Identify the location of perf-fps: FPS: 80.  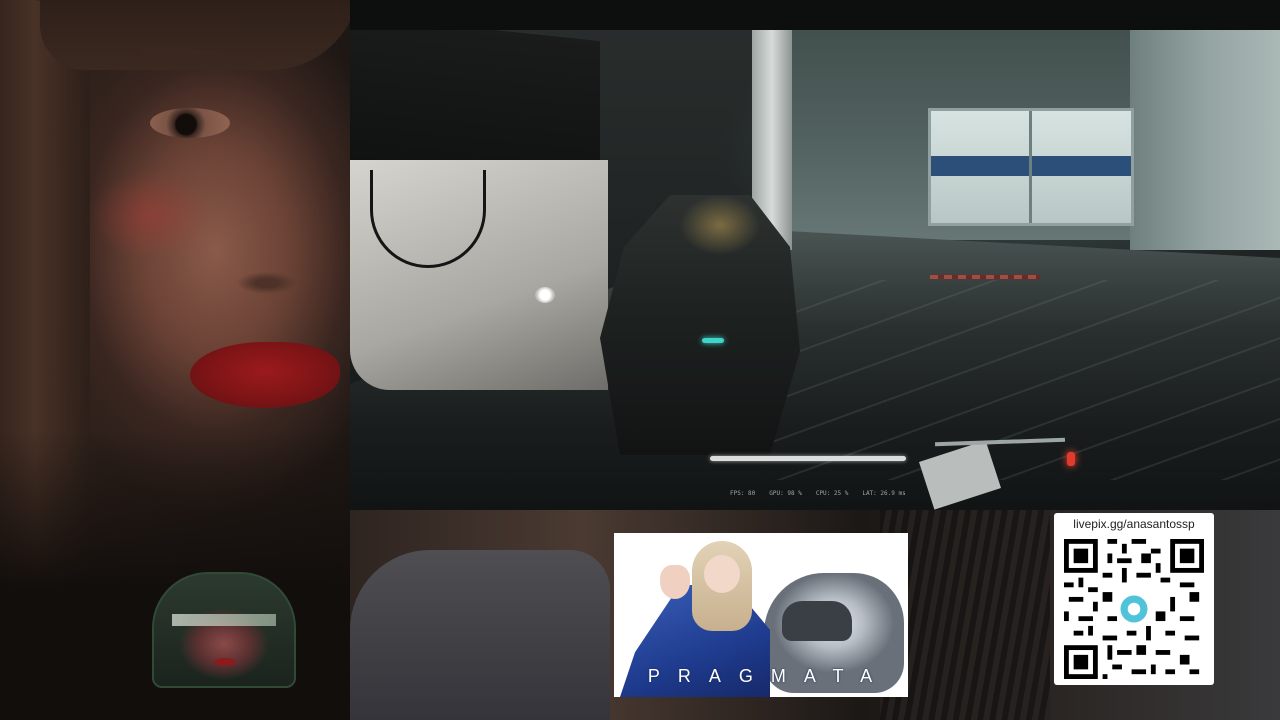
(743, 493).